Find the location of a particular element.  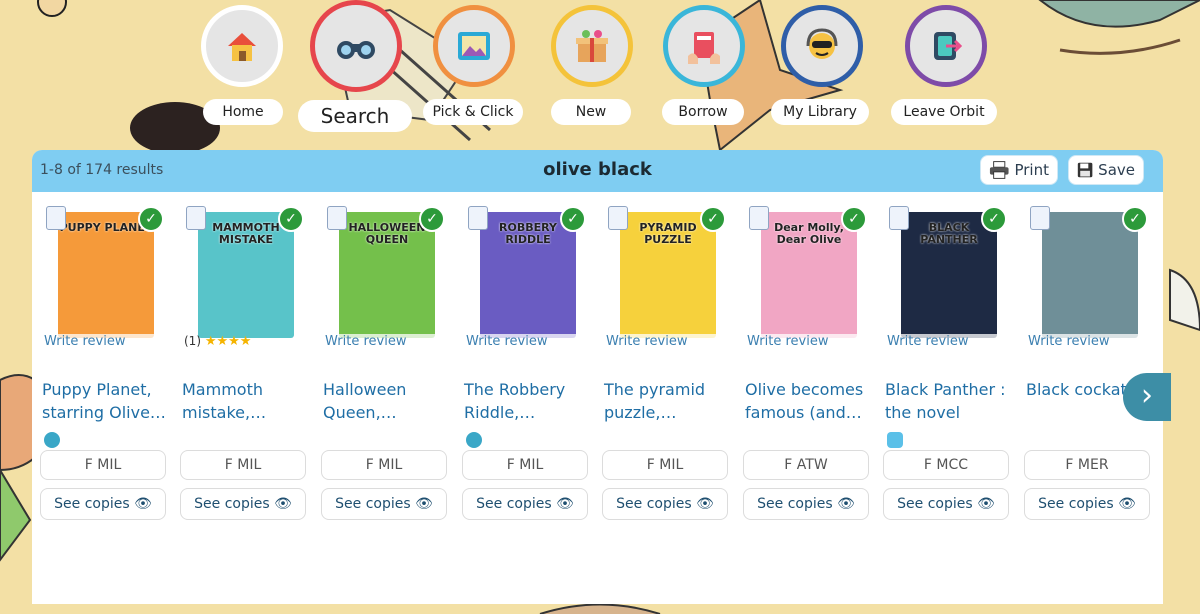

binoculars-icon is located at coordinates (356, 50).